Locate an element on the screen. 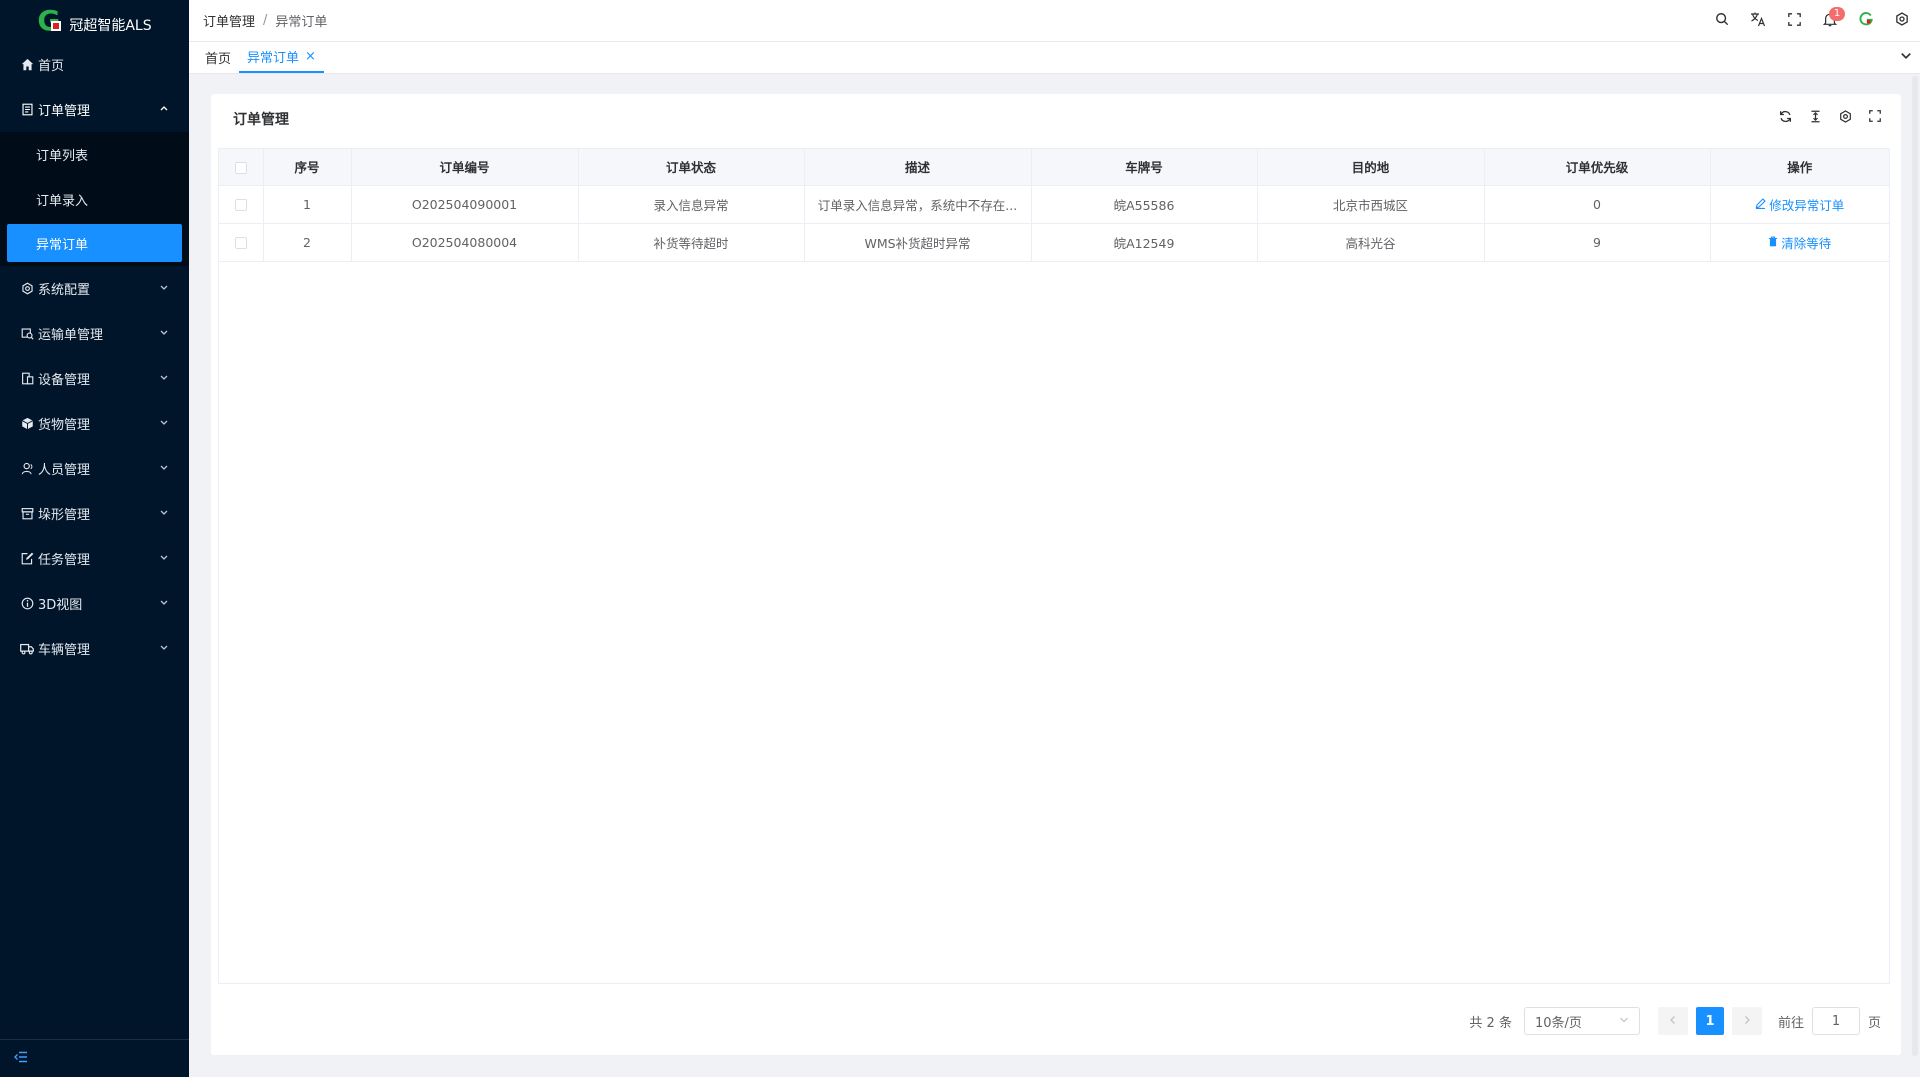 The width and height of the screenshot is (1920, 1077). sidebar-item-order-entry: 订单录入 is located at coordinates (94, 199).